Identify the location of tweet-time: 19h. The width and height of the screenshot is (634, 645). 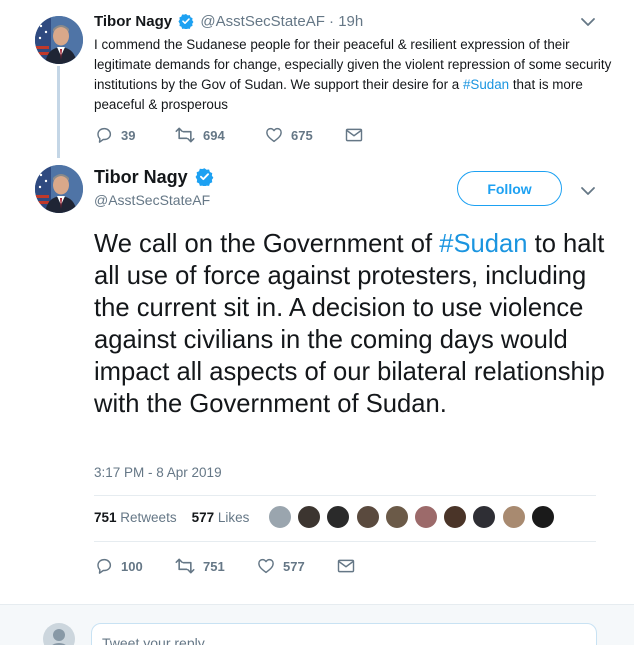
(350, 21).